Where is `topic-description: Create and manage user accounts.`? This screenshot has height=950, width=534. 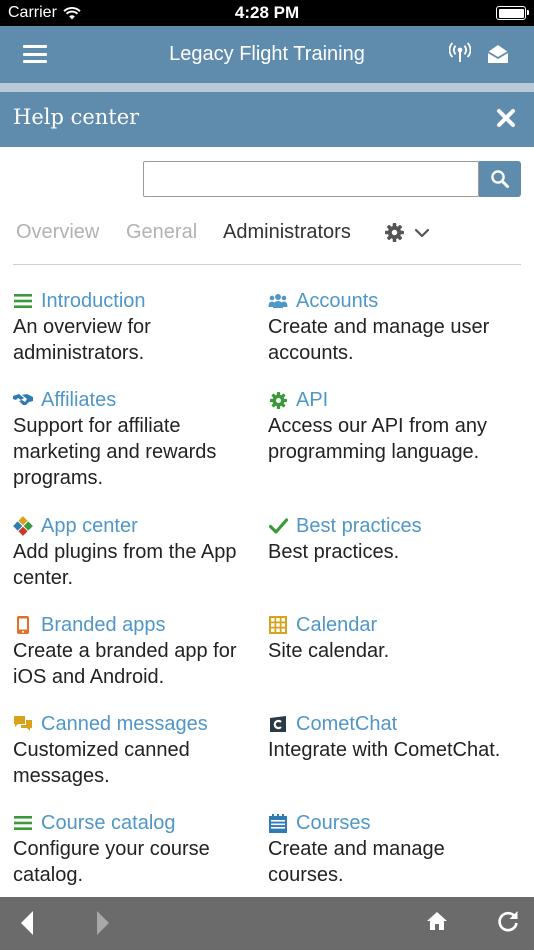 topic-description: Create and manage user accounts. is located at coordinates (379, 340).